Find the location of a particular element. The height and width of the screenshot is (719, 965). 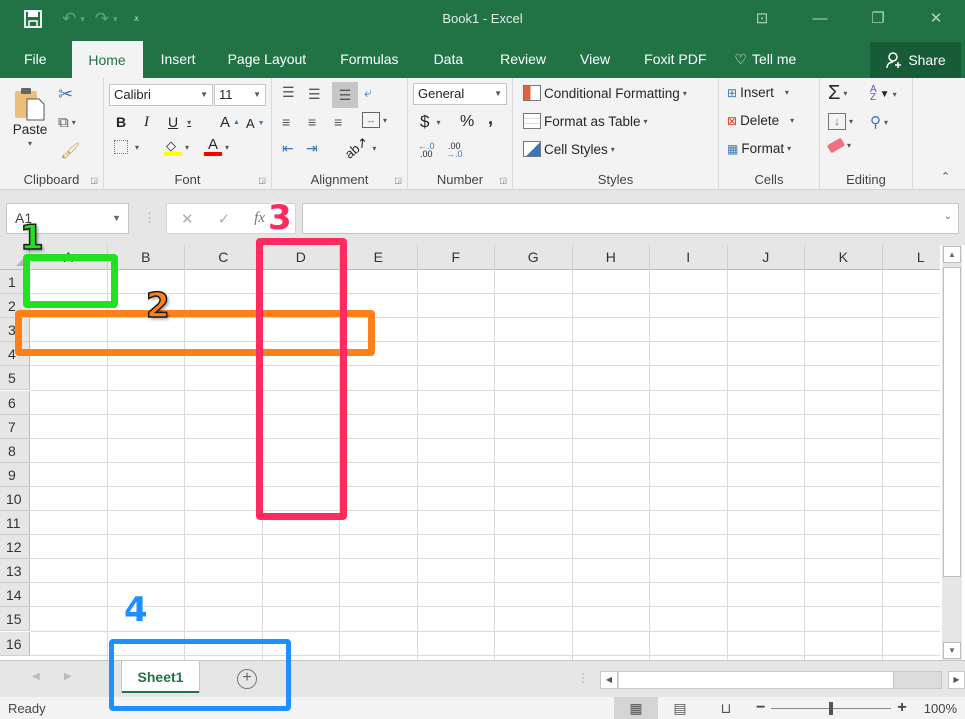

tell-me-search: ♡ Tell me is located at coordinates (765, 59).